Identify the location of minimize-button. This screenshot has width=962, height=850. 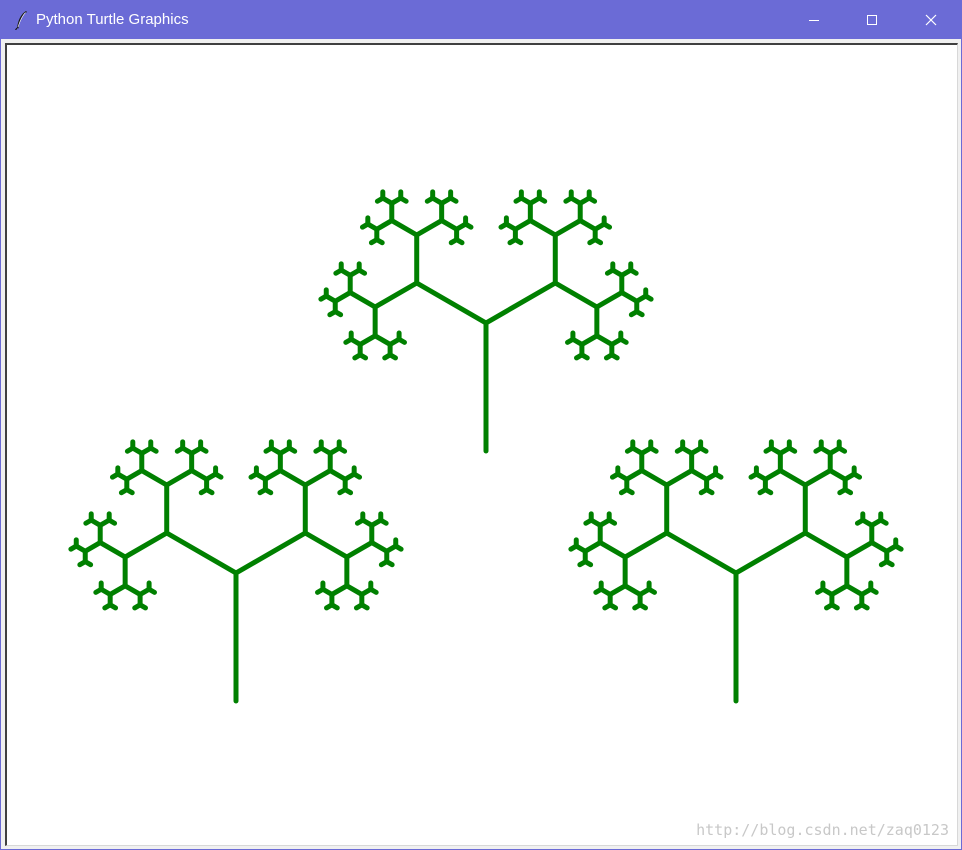
(814, 20).